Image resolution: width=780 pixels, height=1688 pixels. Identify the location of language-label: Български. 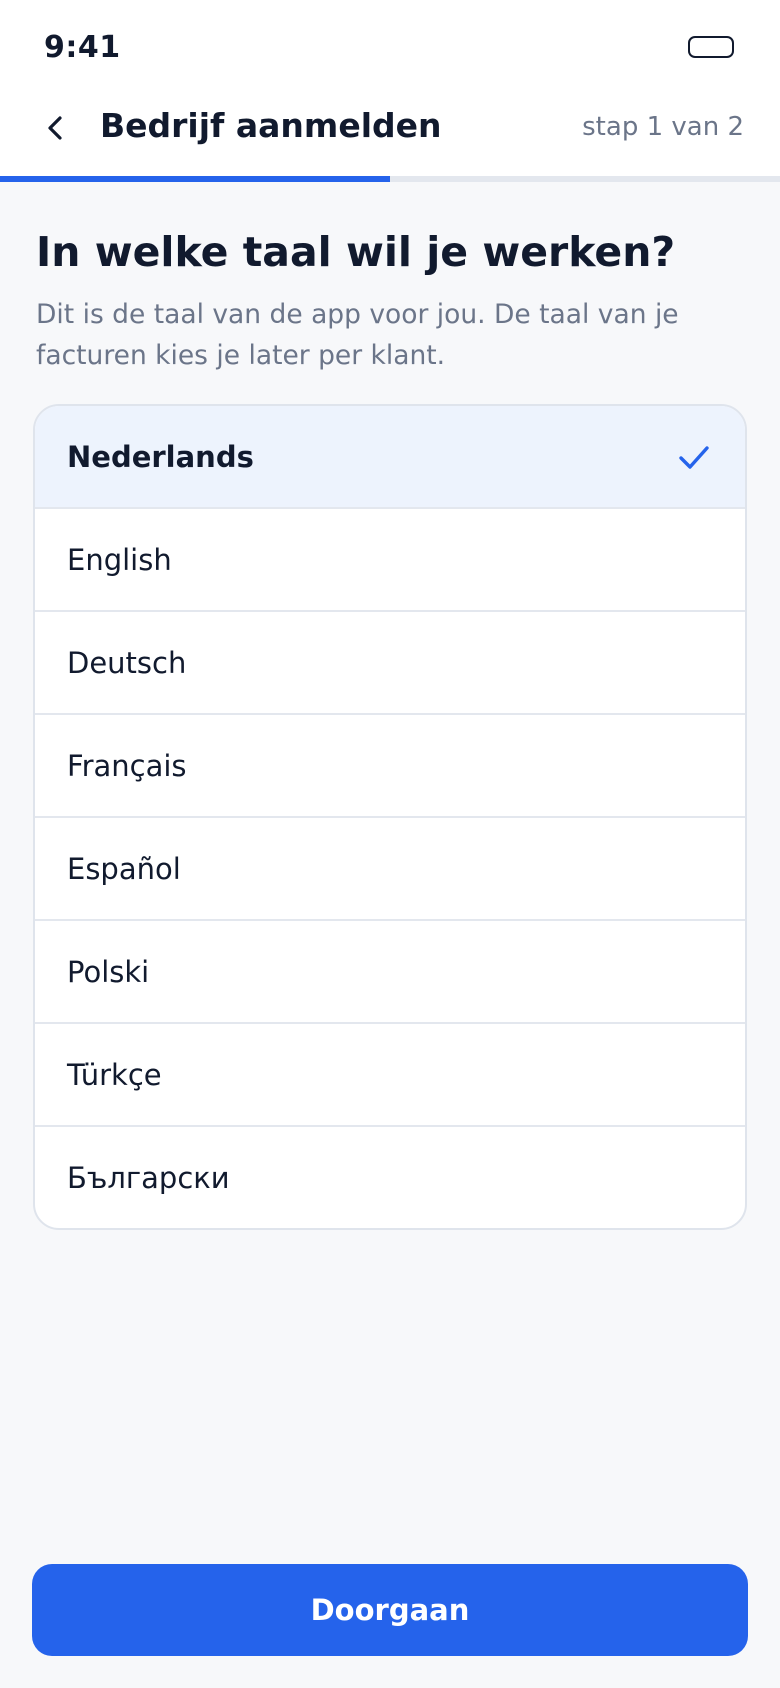
(148, 1177).